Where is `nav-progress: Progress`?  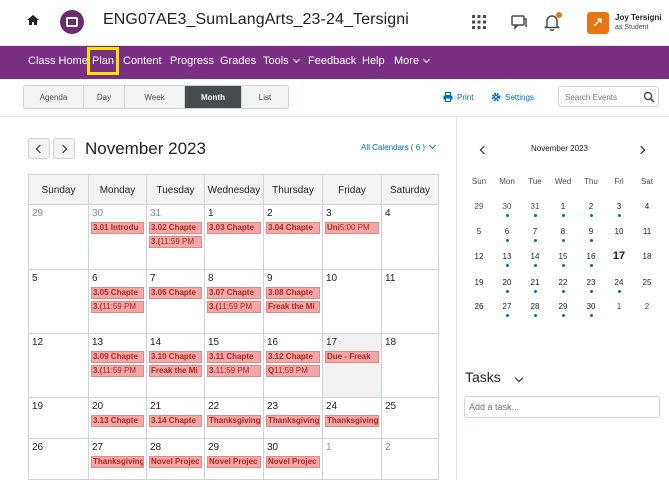 nav-progress: Progress is located at coordinates (192, 61).